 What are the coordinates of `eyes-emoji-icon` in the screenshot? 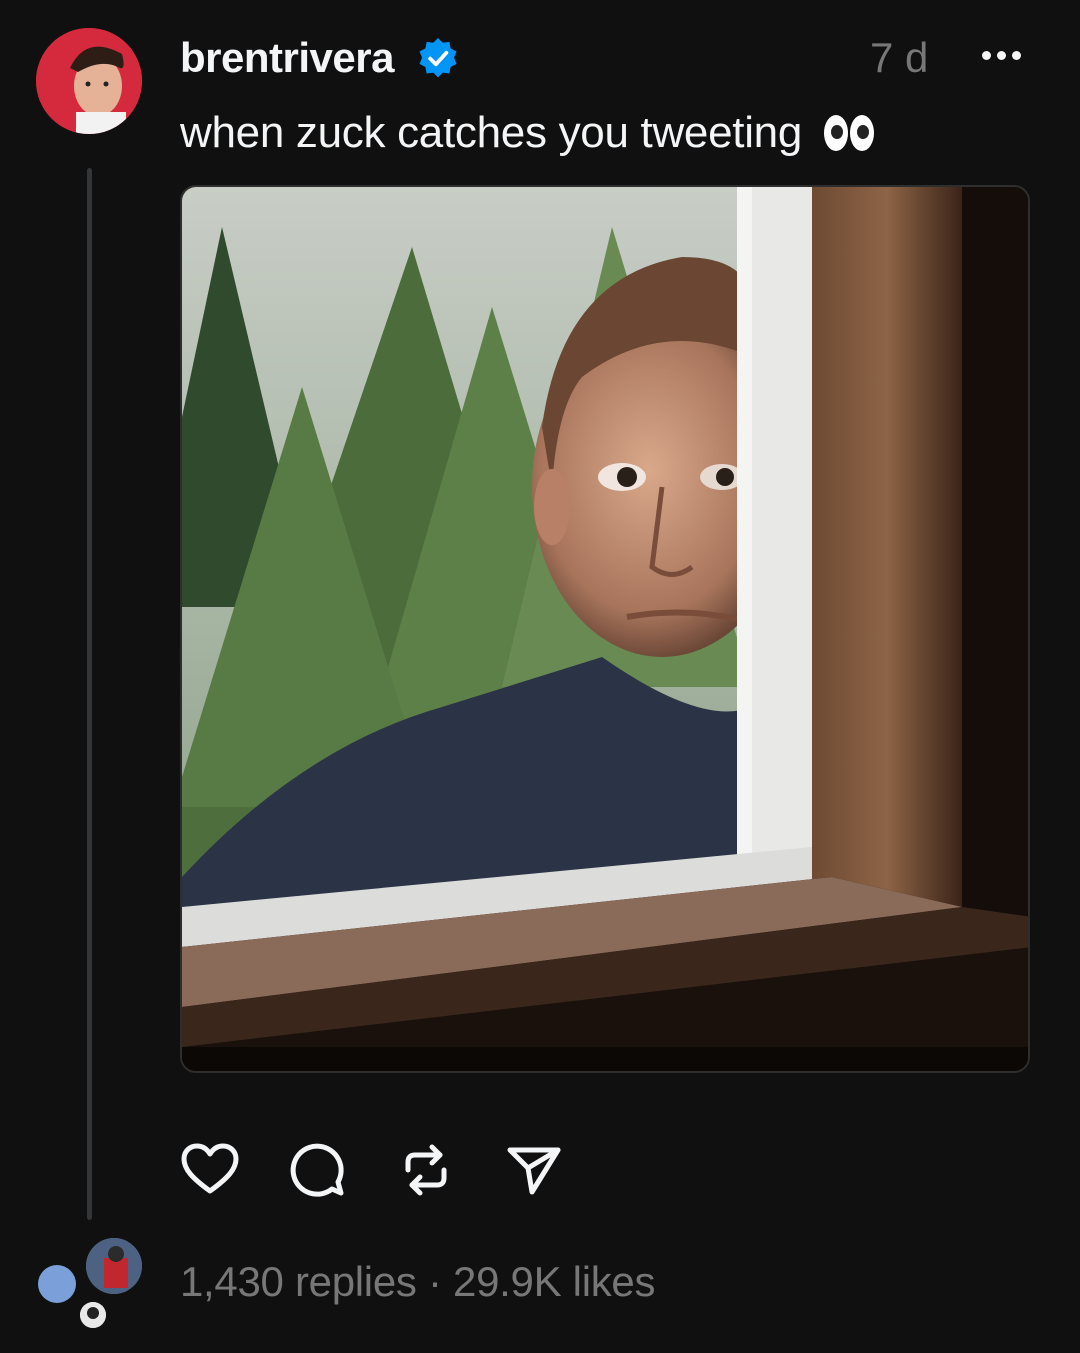 It's located at (849, 135).